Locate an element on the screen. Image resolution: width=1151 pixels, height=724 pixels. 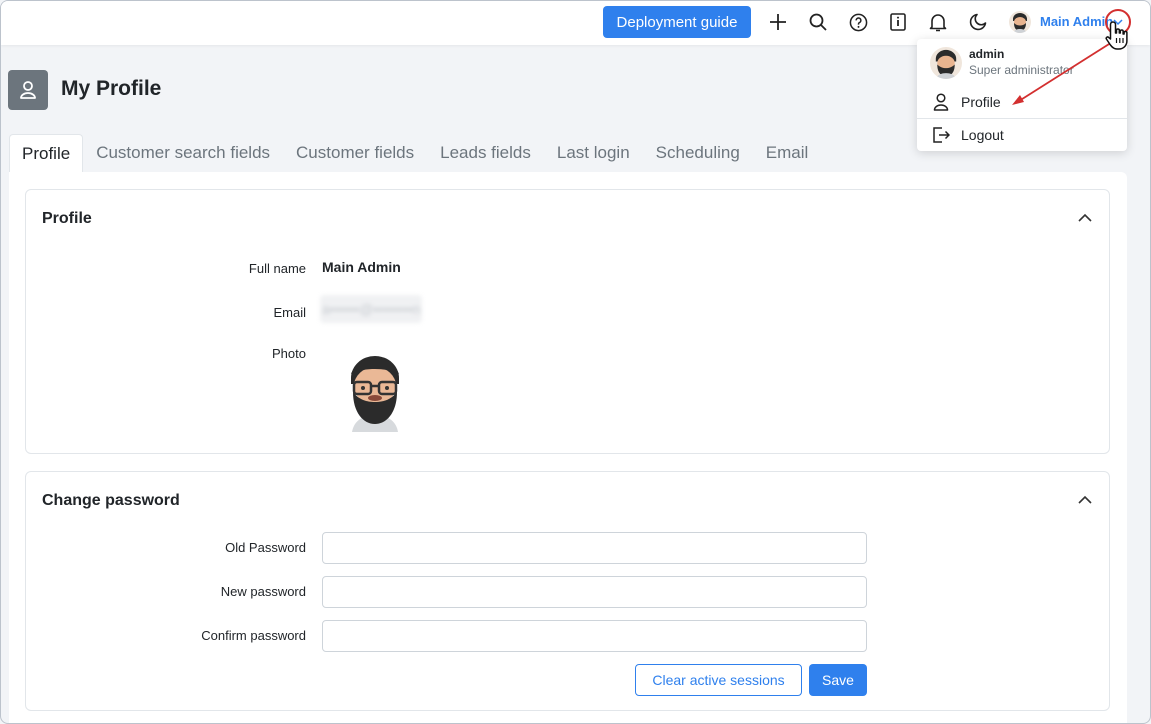
full-name-label: Full name is located at coordinates (277, 268).